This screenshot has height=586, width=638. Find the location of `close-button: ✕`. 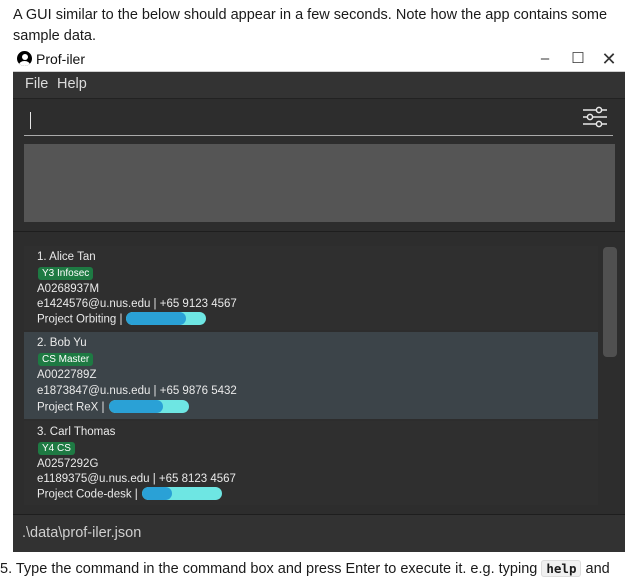

close-button: ✕ is located at coordinates (609, 59).